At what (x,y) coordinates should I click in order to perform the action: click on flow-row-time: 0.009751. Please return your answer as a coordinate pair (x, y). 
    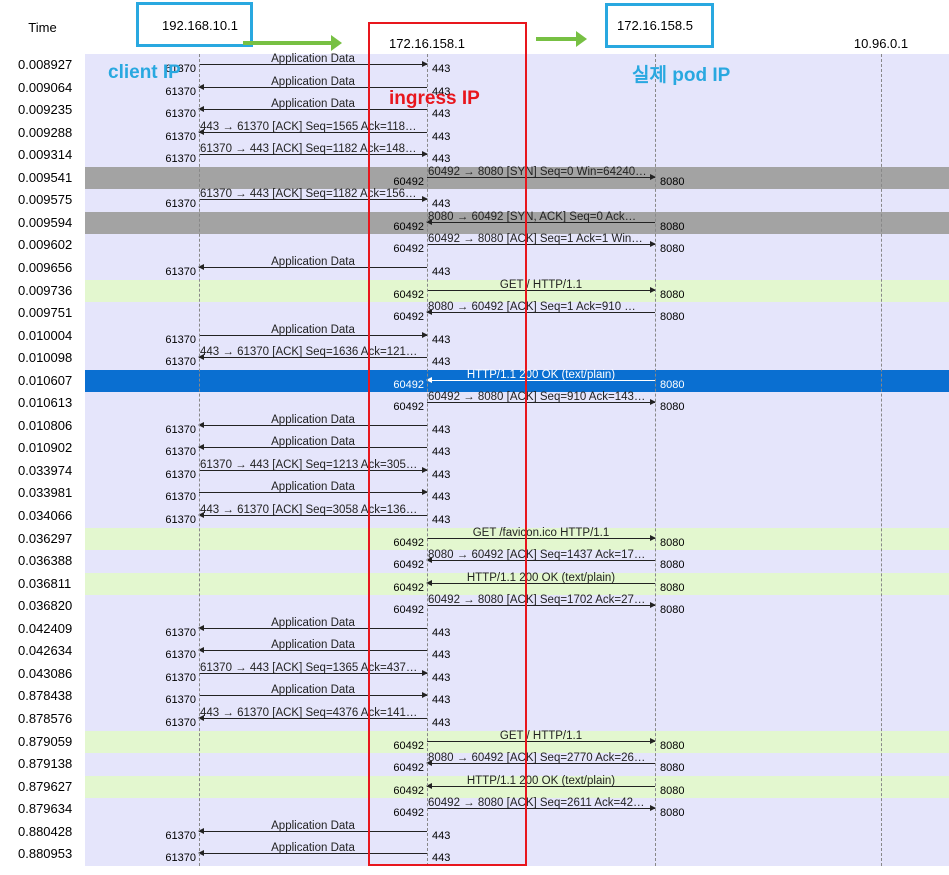
    Looking at the image, I should click on (45, 313).